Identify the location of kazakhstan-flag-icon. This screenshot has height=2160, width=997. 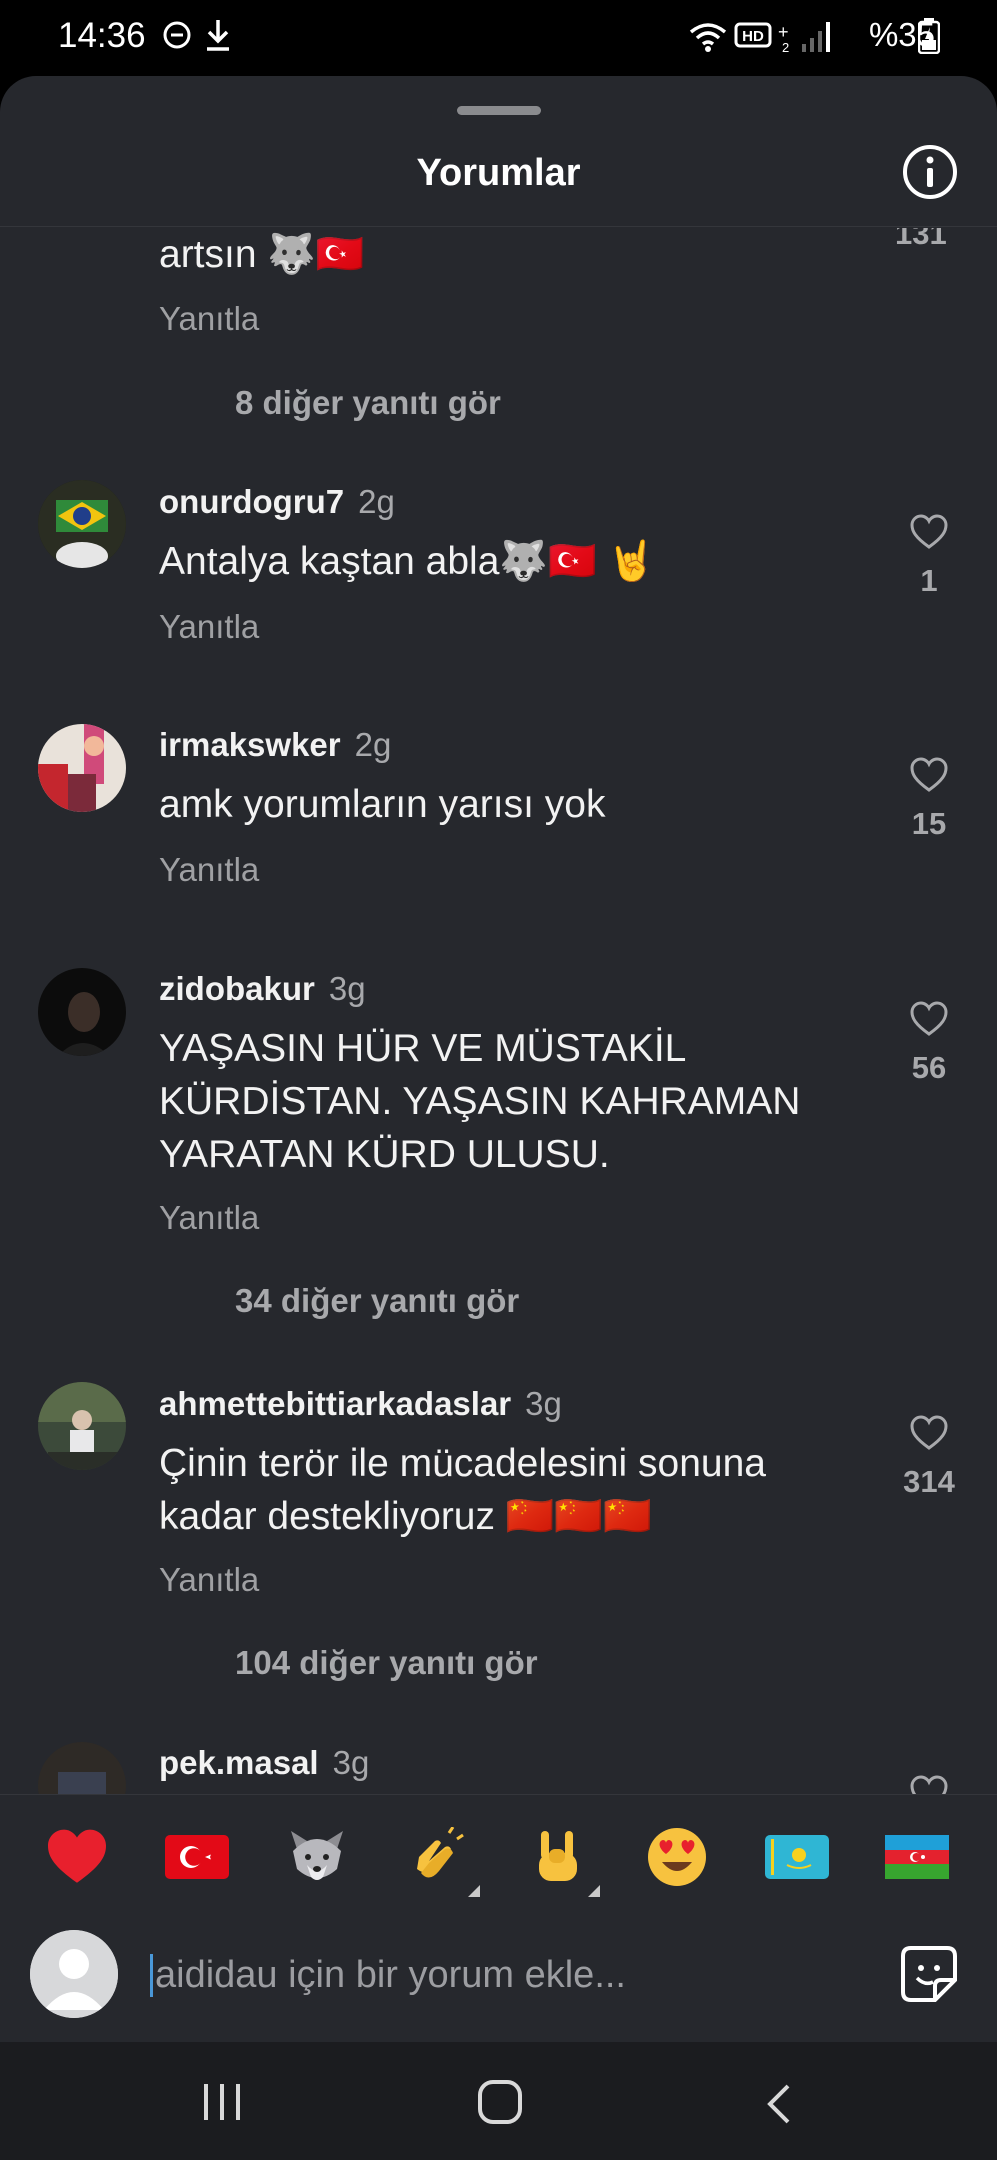
(797, 1857).